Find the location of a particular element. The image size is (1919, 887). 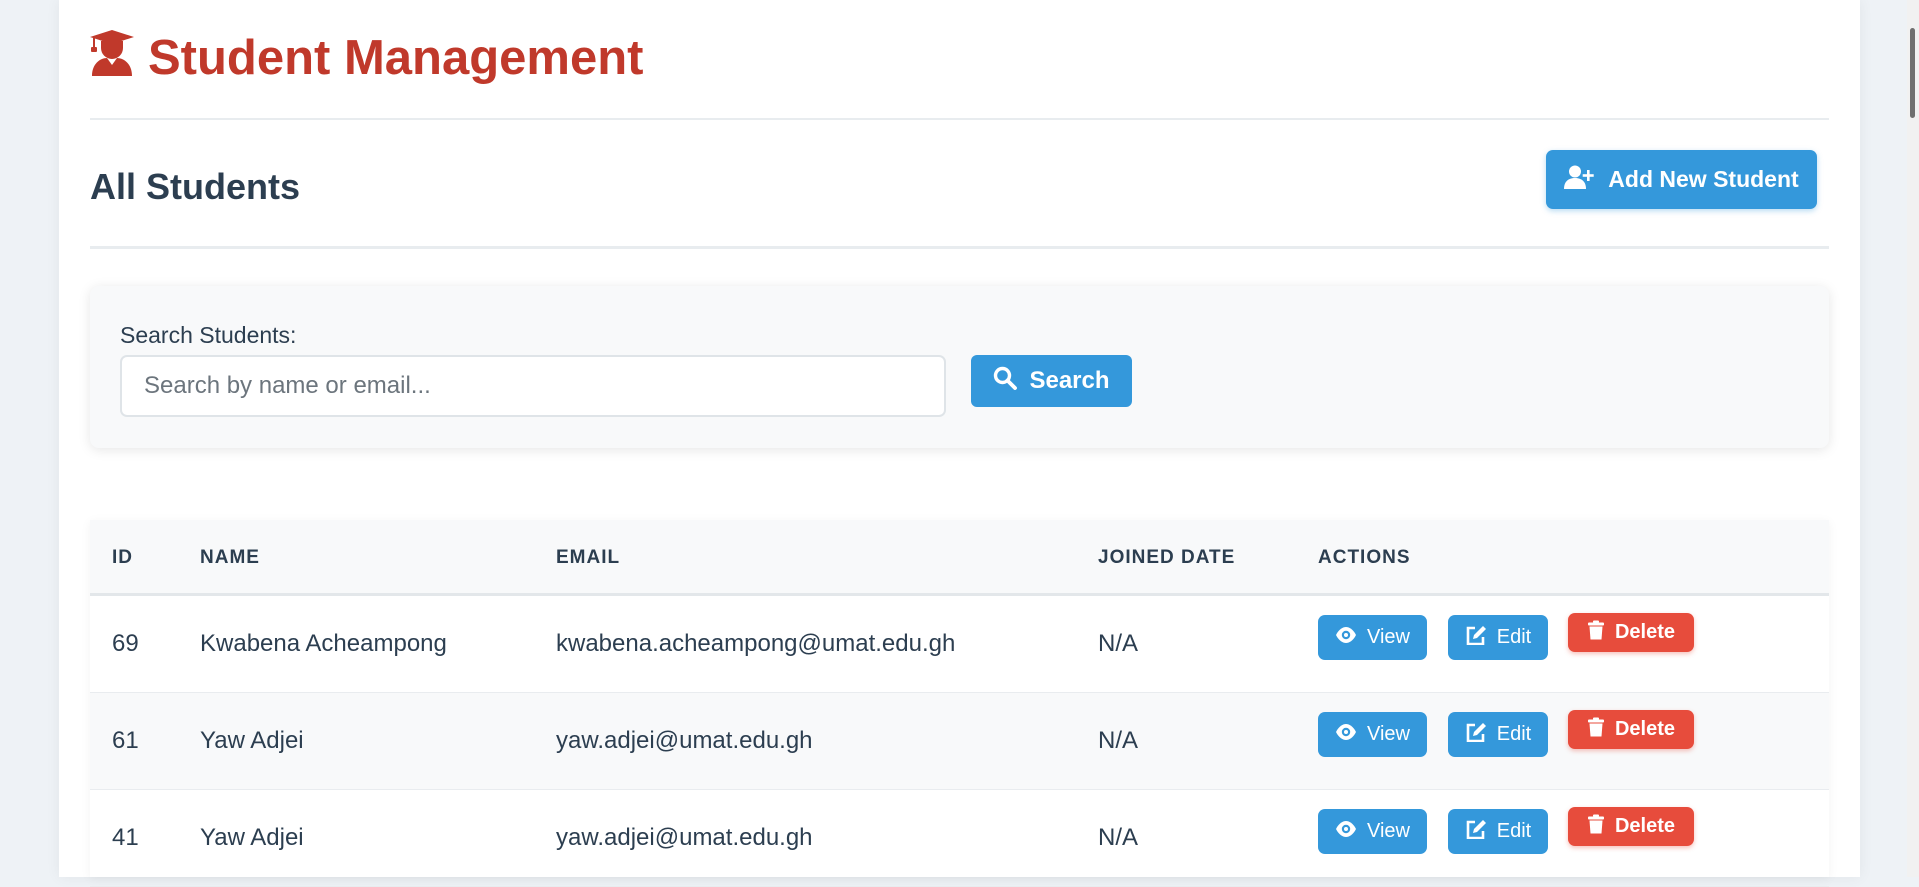

search-button: Search is located at coordinates (1051, 381).